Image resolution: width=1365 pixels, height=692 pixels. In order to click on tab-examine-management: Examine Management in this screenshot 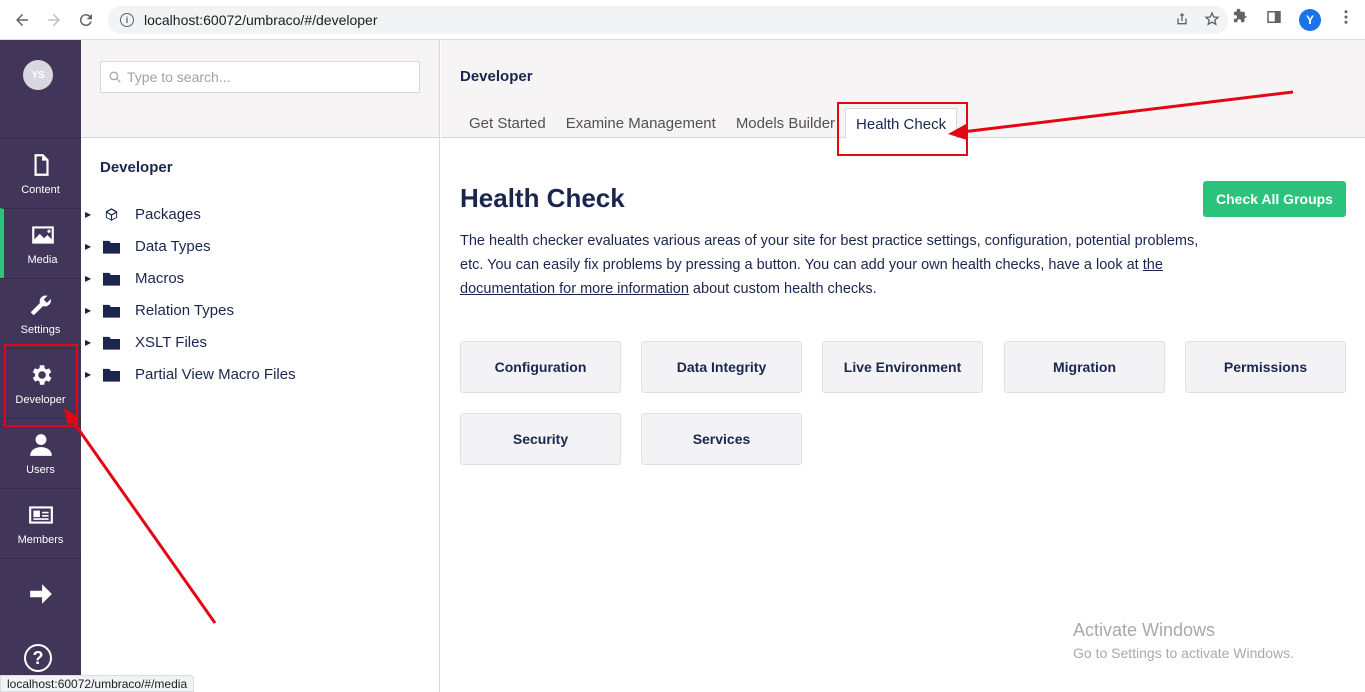, I will do `click(641, 123)`.